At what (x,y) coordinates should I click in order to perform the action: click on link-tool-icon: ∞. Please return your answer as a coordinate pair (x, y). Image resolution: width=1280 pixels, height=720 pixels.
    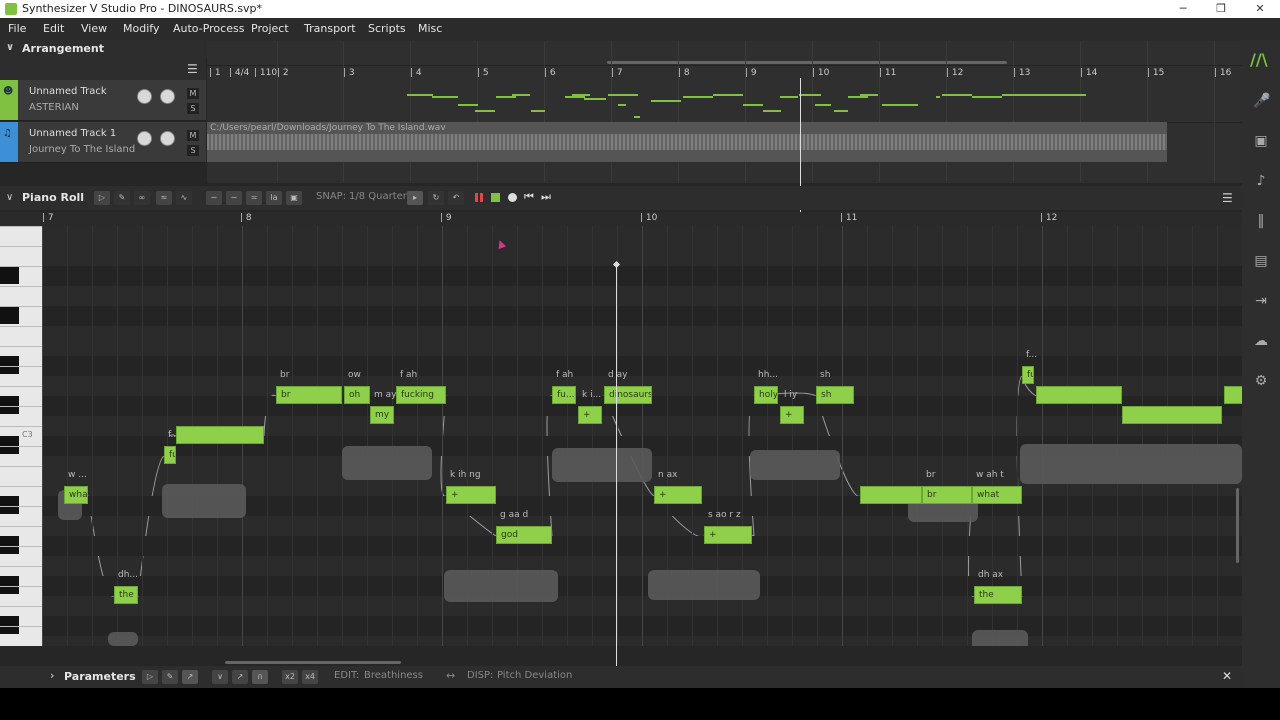
    Looking at the image, I should click on (142, 198).